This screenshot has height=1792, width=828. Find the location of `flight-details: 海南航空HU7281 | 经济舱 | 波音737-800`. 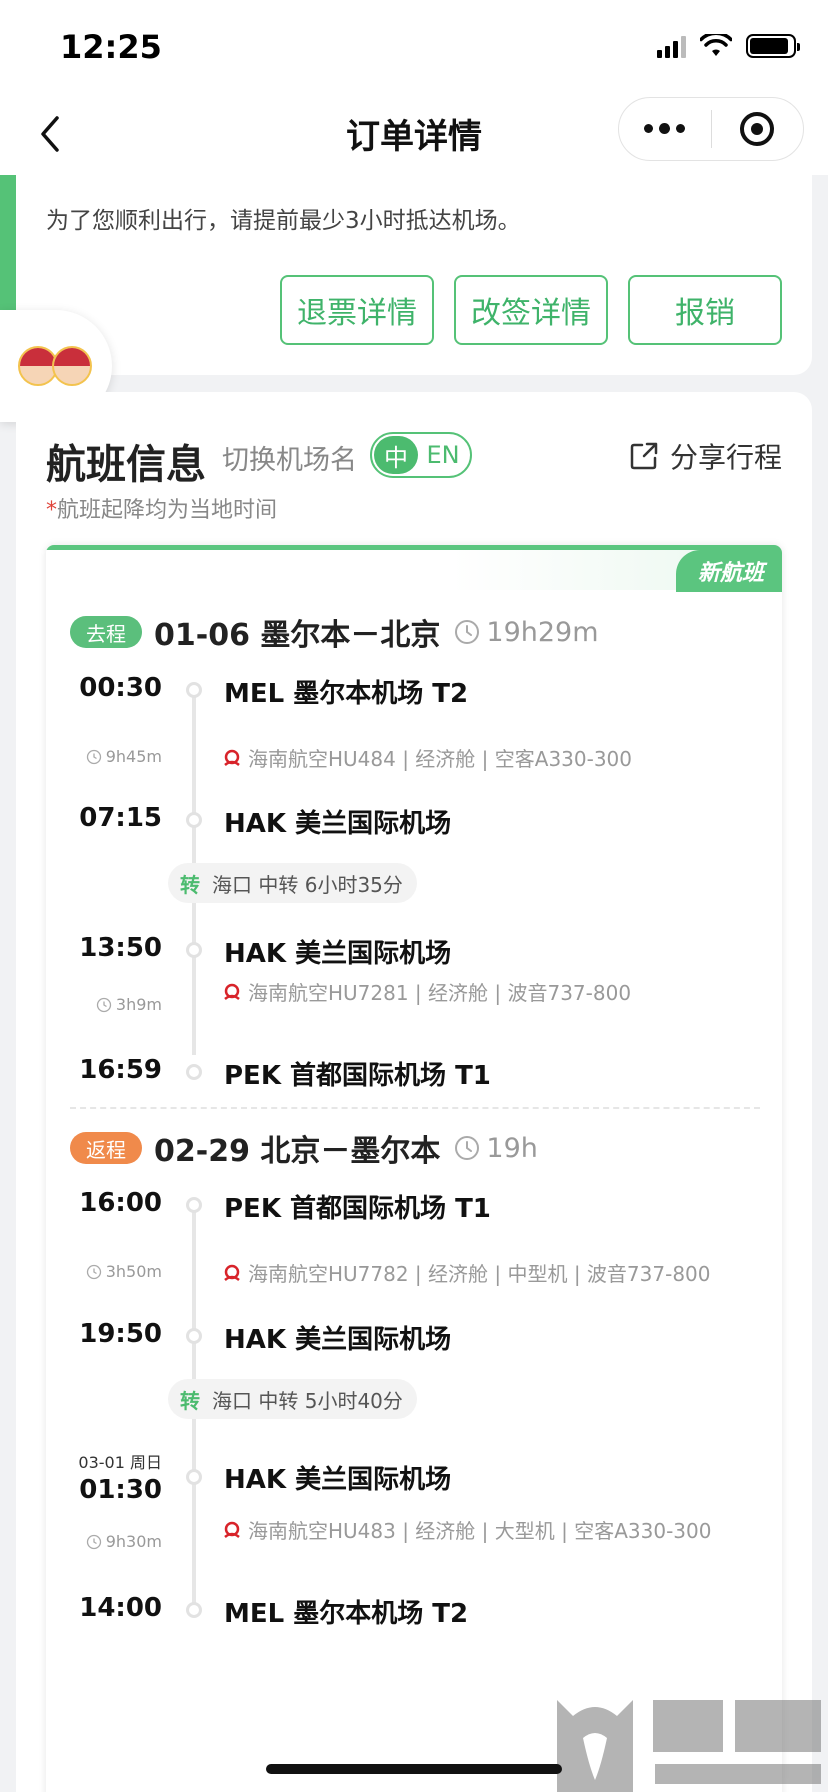

flight-details: 海南航空HU7281 | 经济舱 | 波音737-800 is located at coordinates (426, 991).